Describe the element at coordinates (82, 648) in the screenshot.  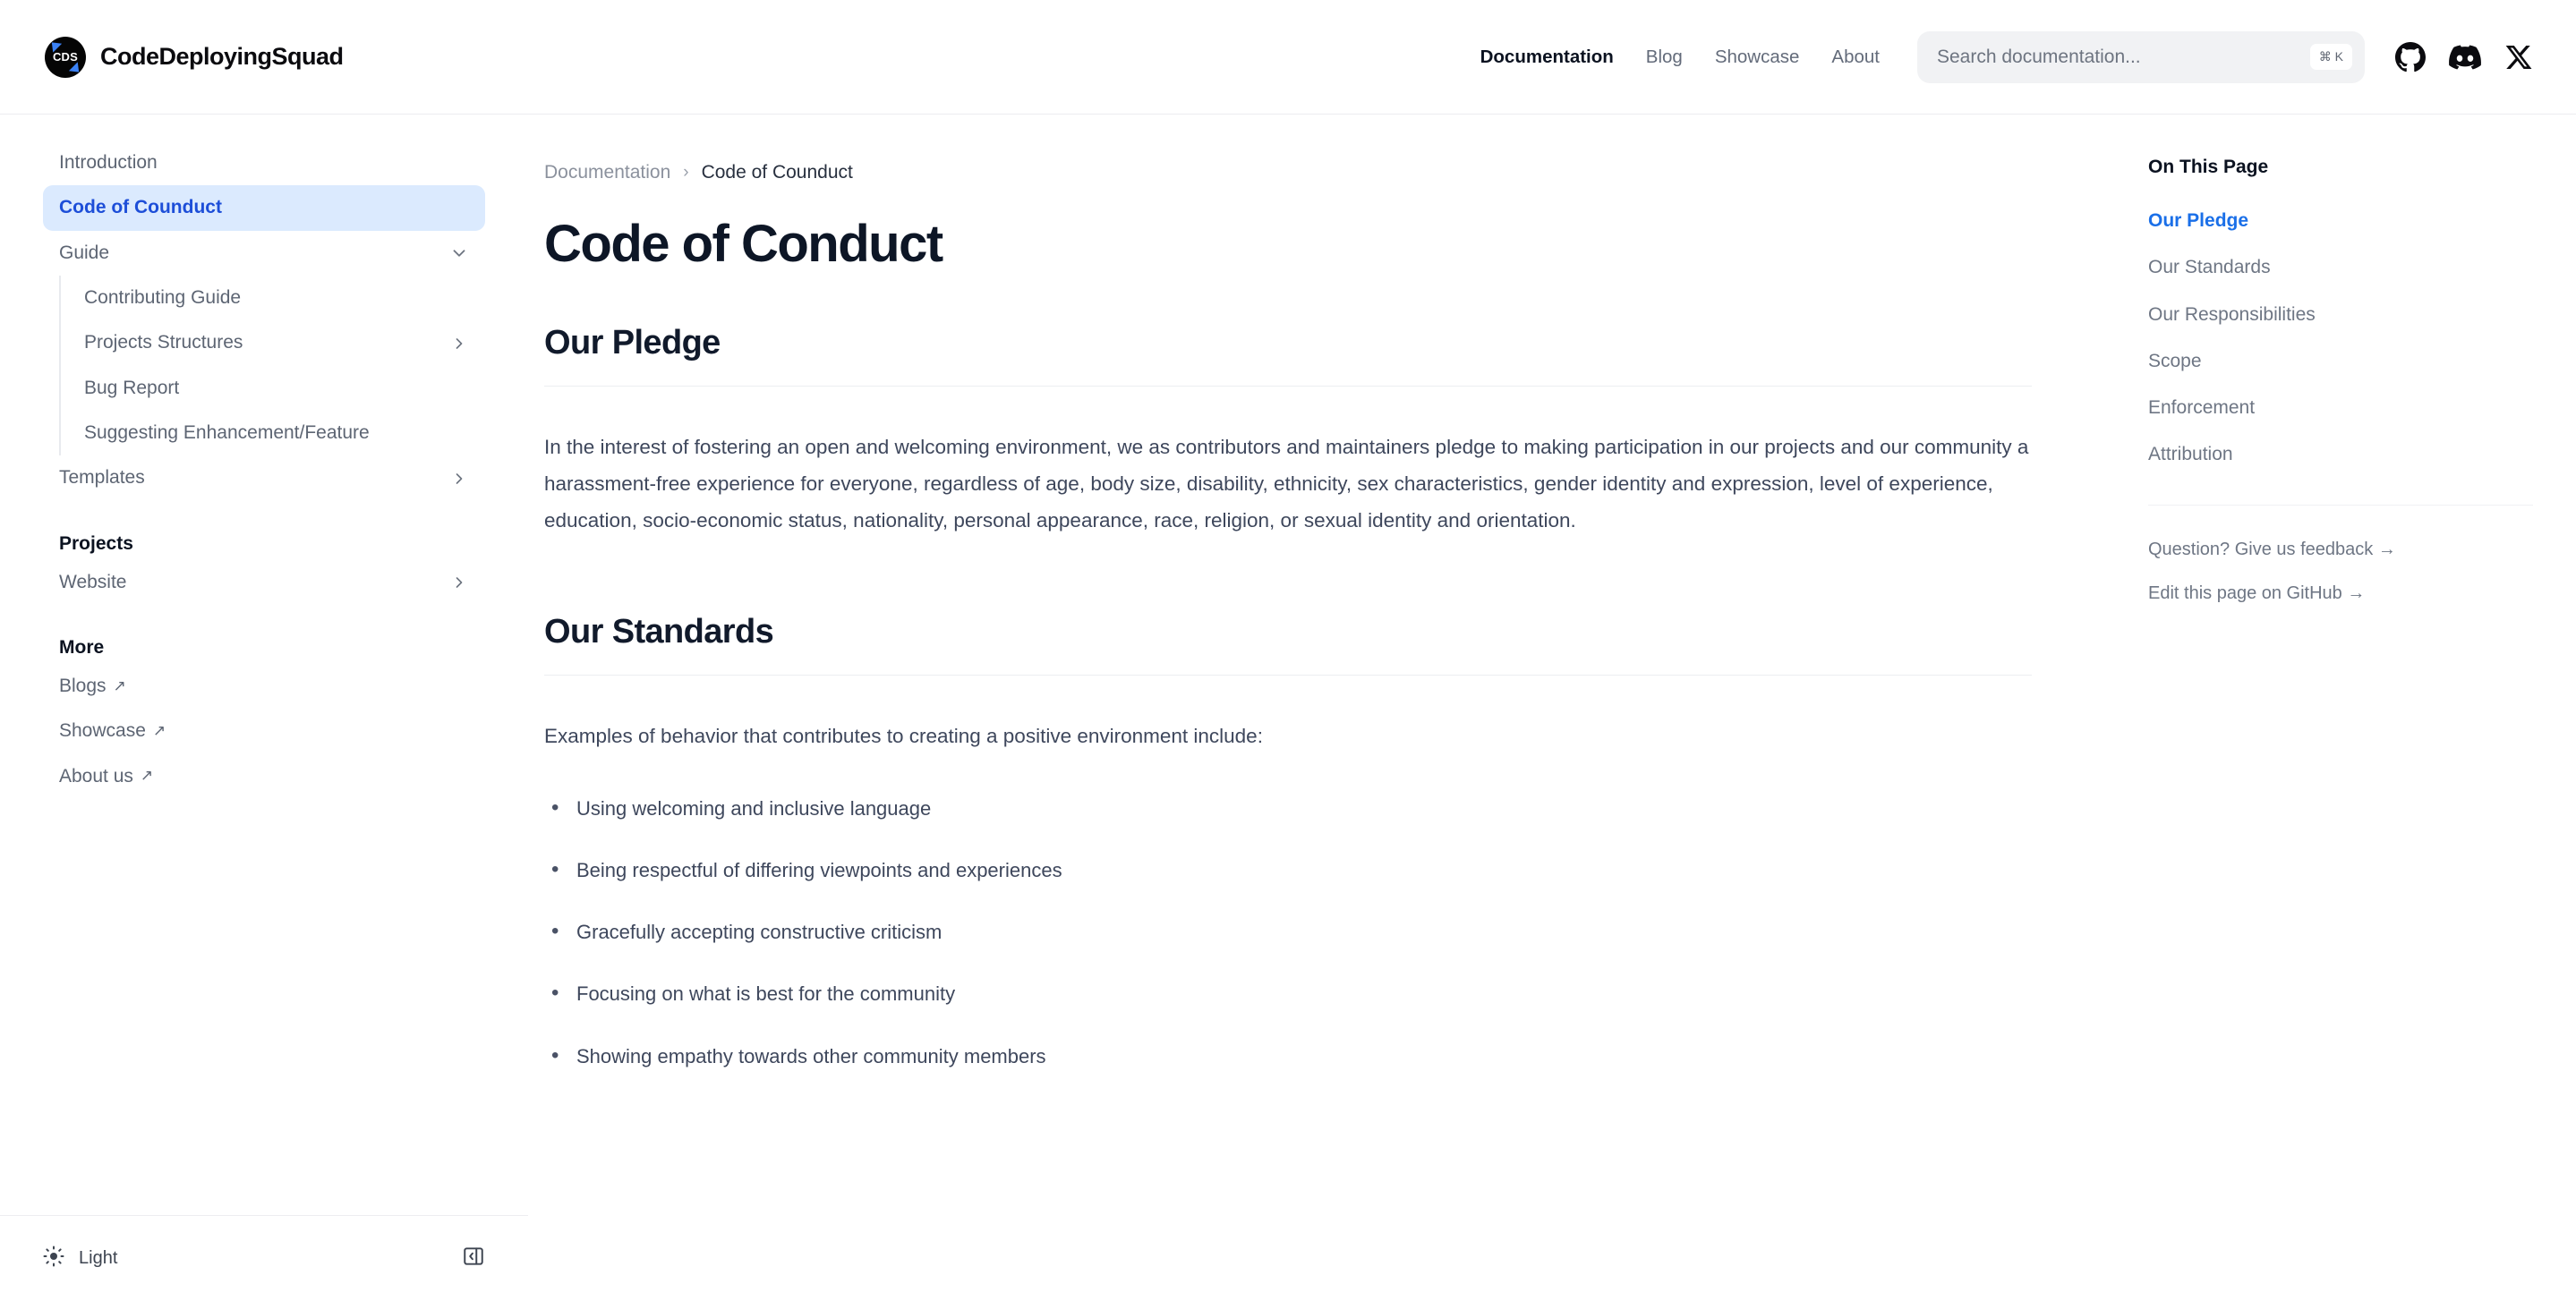
I see `sidebar-section-more-title: More` at that location.